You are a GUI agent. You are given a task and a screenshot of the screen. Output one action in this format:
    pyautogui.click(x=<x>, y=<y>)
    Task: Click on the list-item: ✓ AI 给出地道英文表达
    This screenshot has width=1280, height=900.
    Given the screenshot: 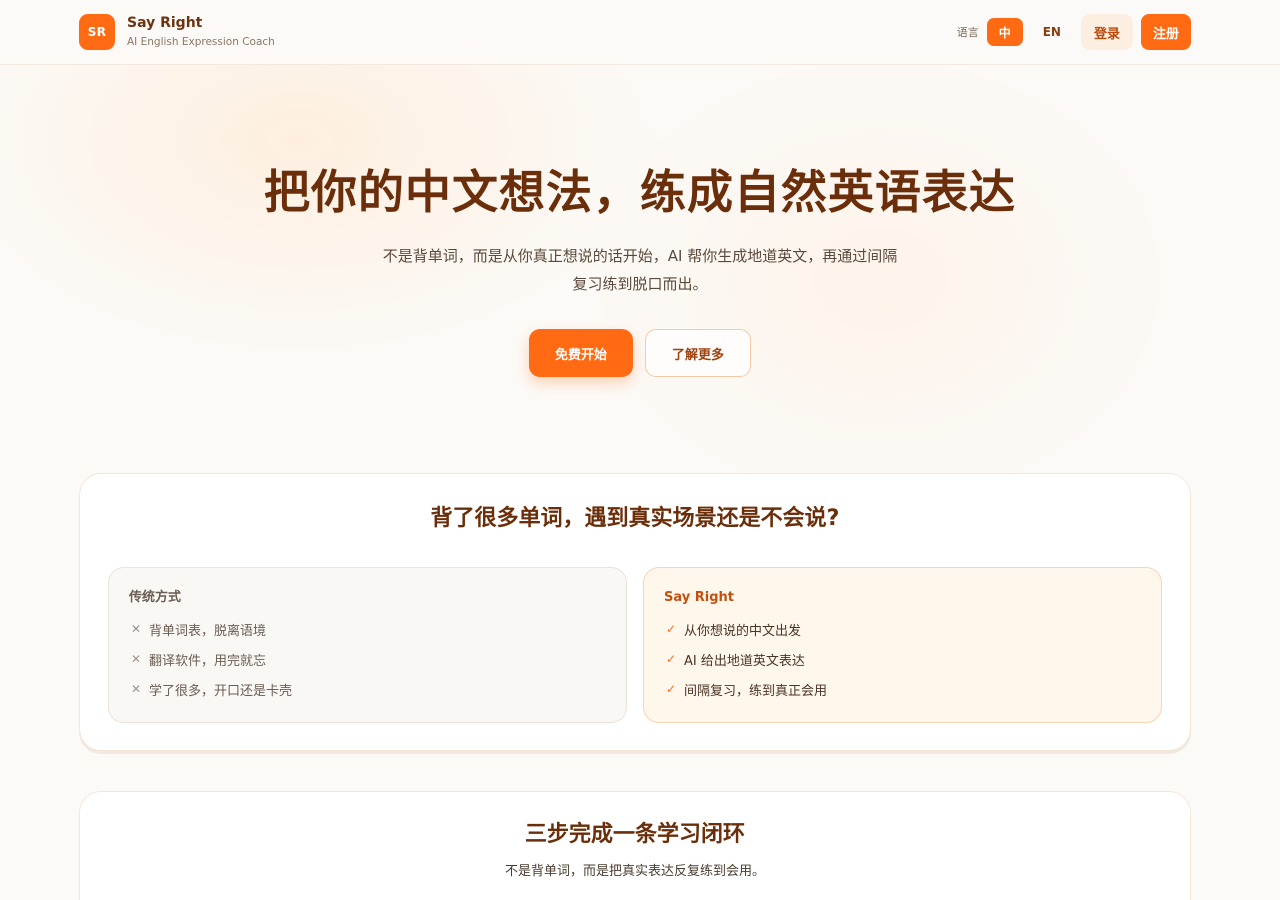 What is the action you would take?
    pyautogui.click(x=902, y=659)
    